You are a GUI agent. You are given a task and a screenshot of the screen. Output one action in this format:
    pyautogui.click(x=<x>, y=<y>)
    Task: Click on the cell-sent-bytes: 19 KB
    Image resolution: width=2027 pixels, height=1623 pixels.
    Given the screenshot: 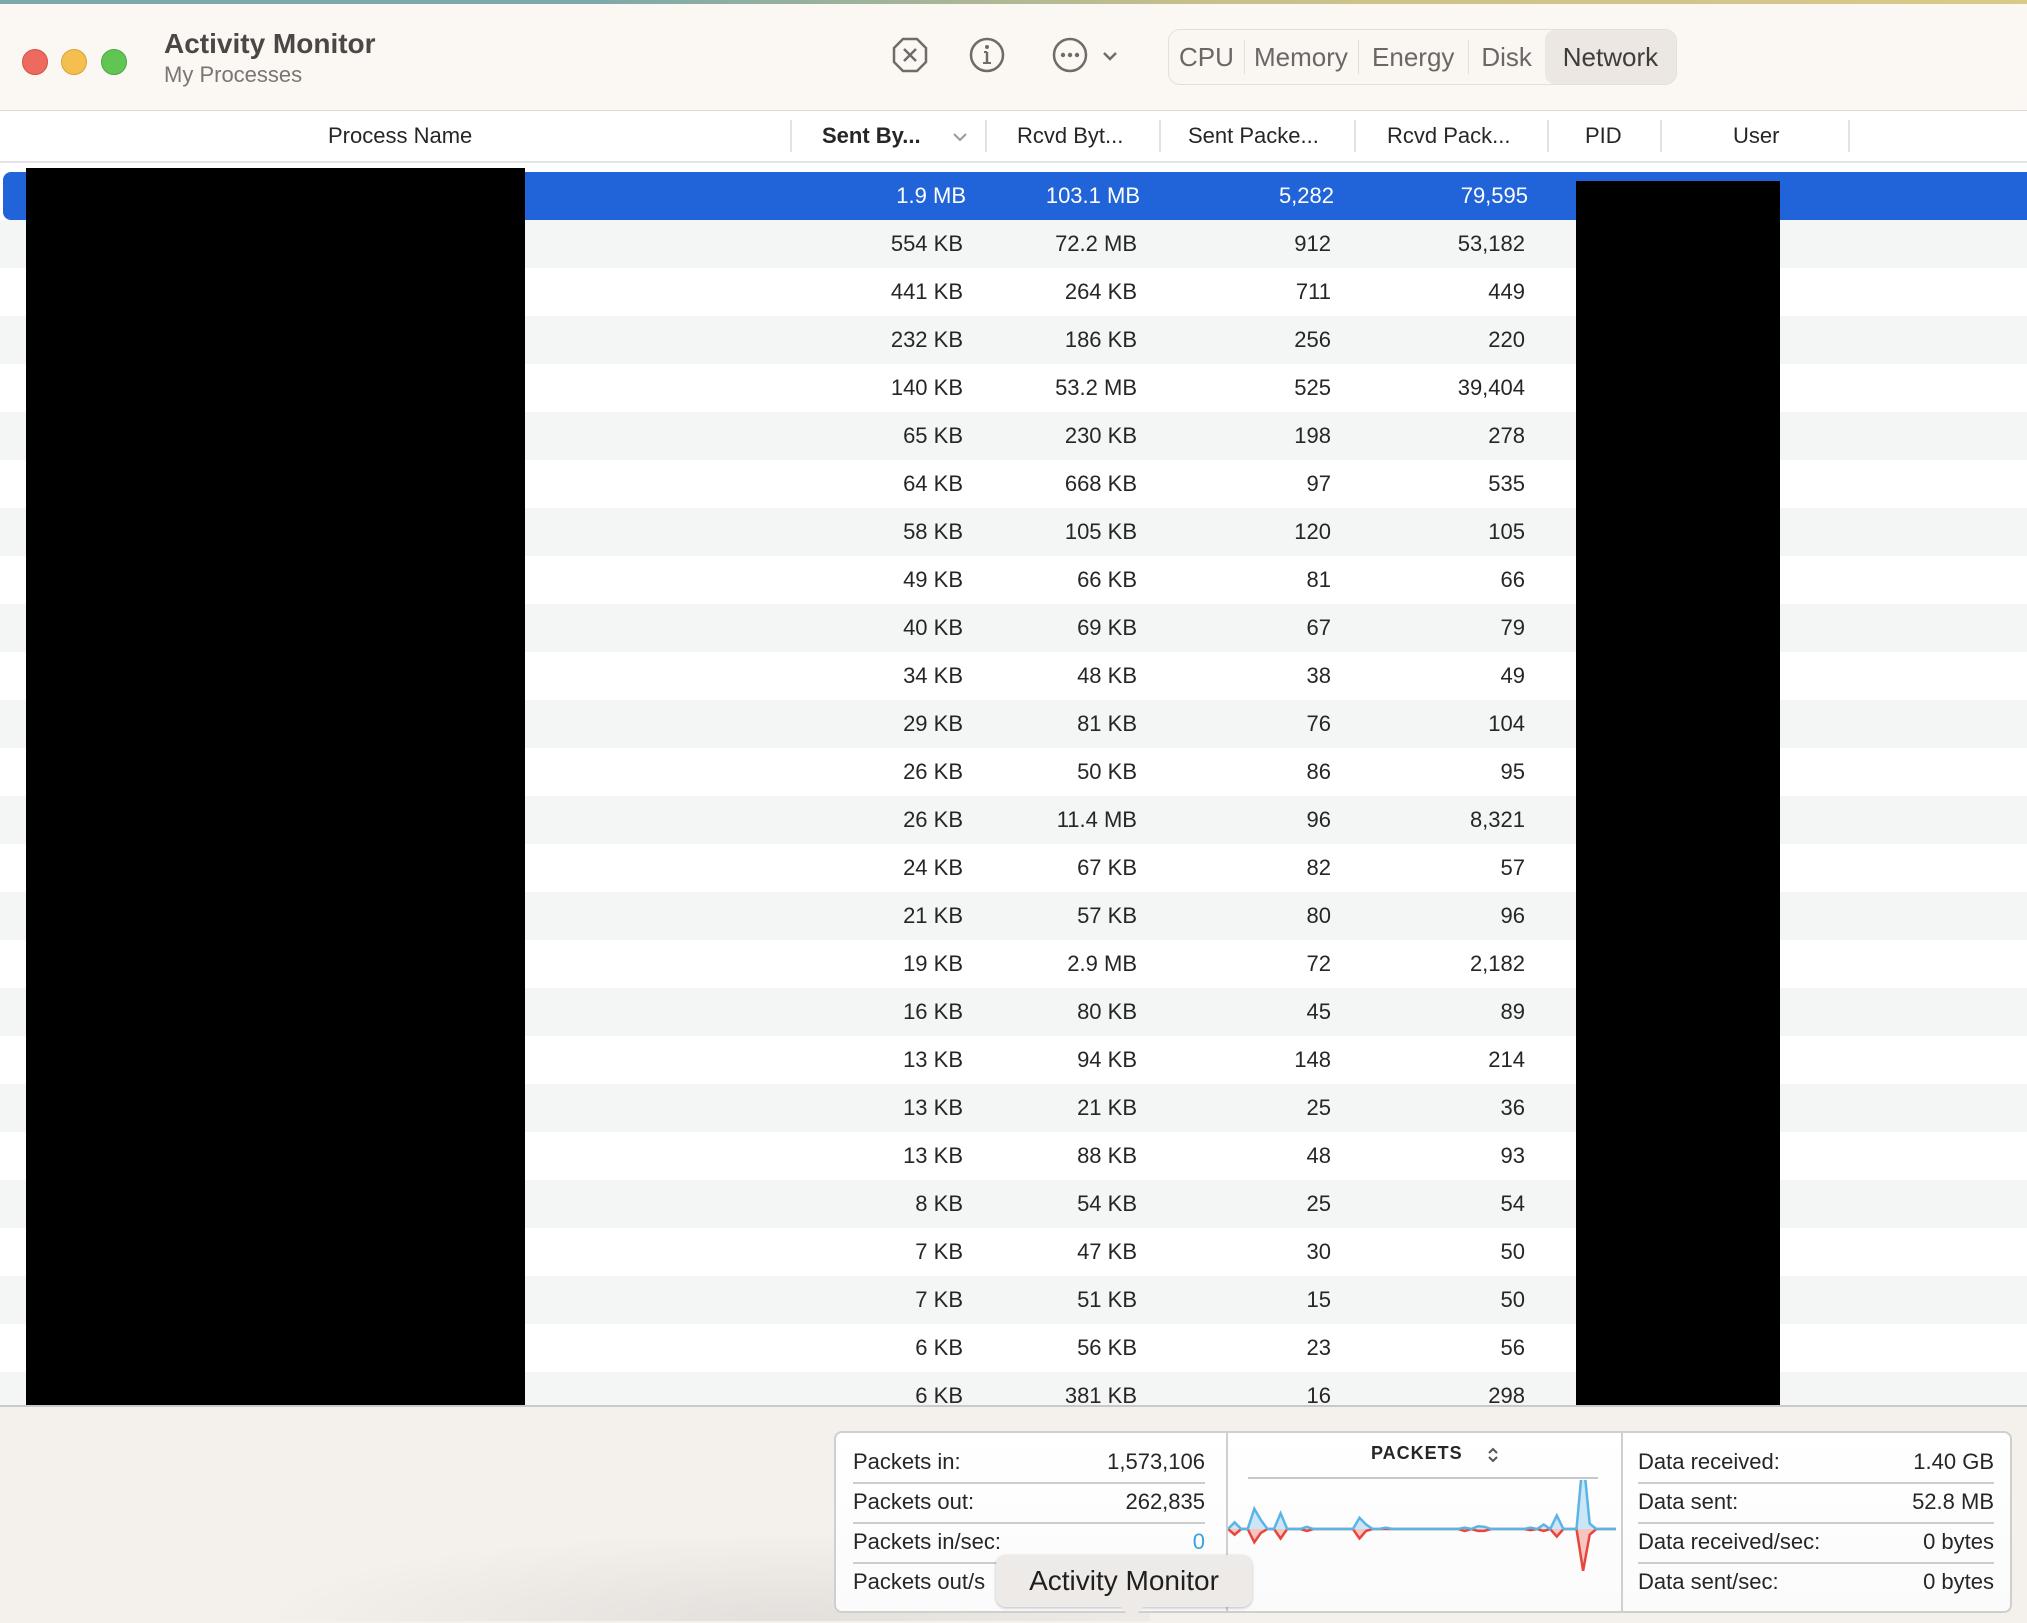 What is the action you would take?
    pyautogui.click(x=933, y=963)
    